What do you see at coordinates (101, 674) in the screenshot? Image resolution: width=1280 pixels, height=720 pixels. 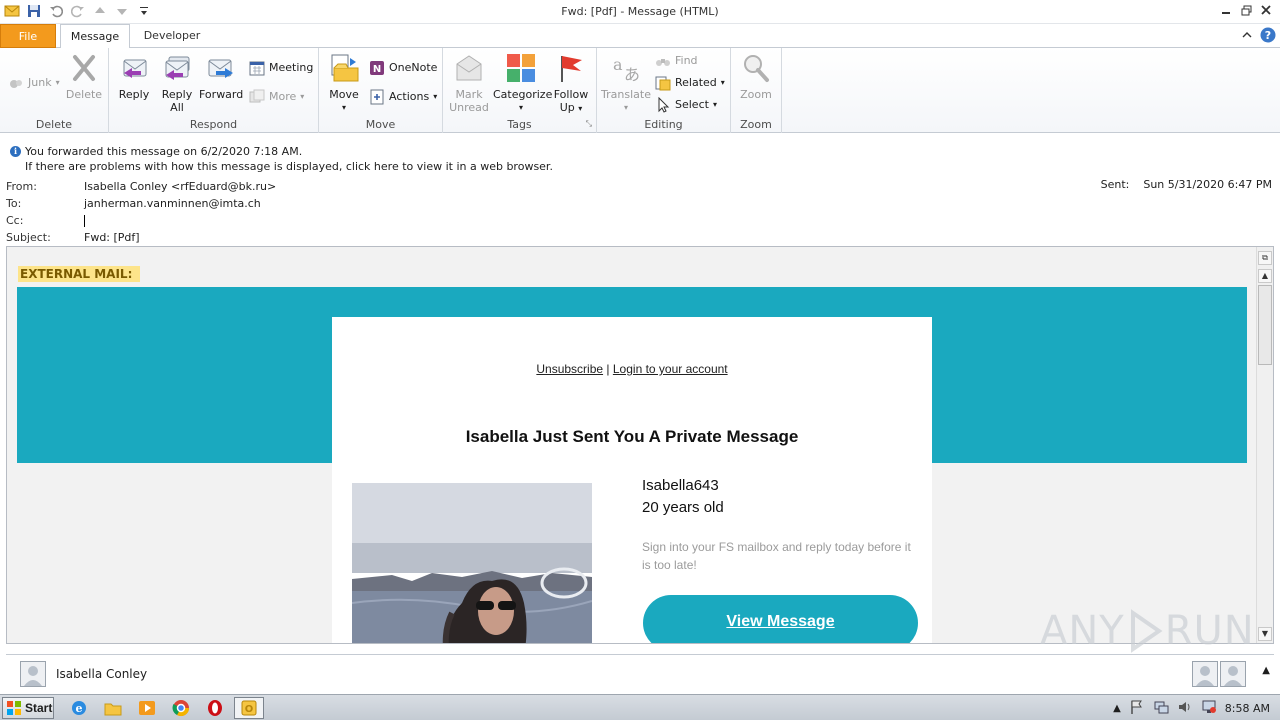 I see `people-pane-name: Isabella Conley` at bounding box center [101, 674].